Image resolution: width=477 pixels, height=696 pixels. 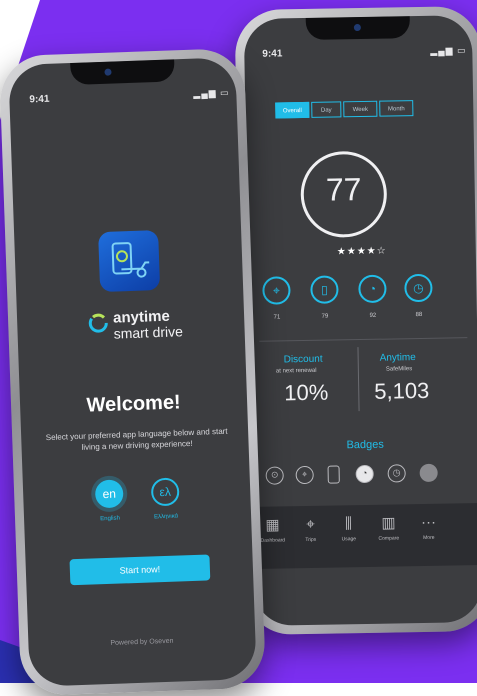 I want to click on language-greek-label: Ελληνικά, so click(x=166, y=517).